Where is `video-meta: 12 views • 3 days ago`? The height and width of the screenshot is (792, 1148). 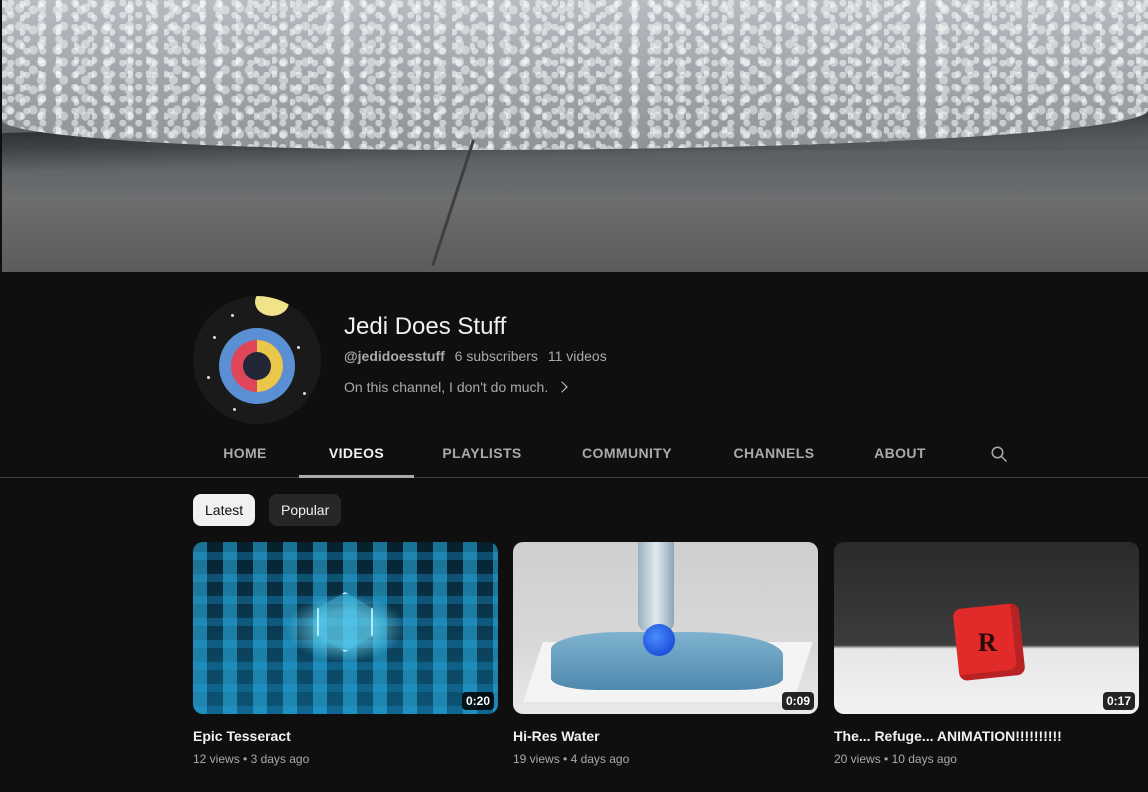 video-meta: 12 views • 3 days ago is located at coordinates (251, 759).